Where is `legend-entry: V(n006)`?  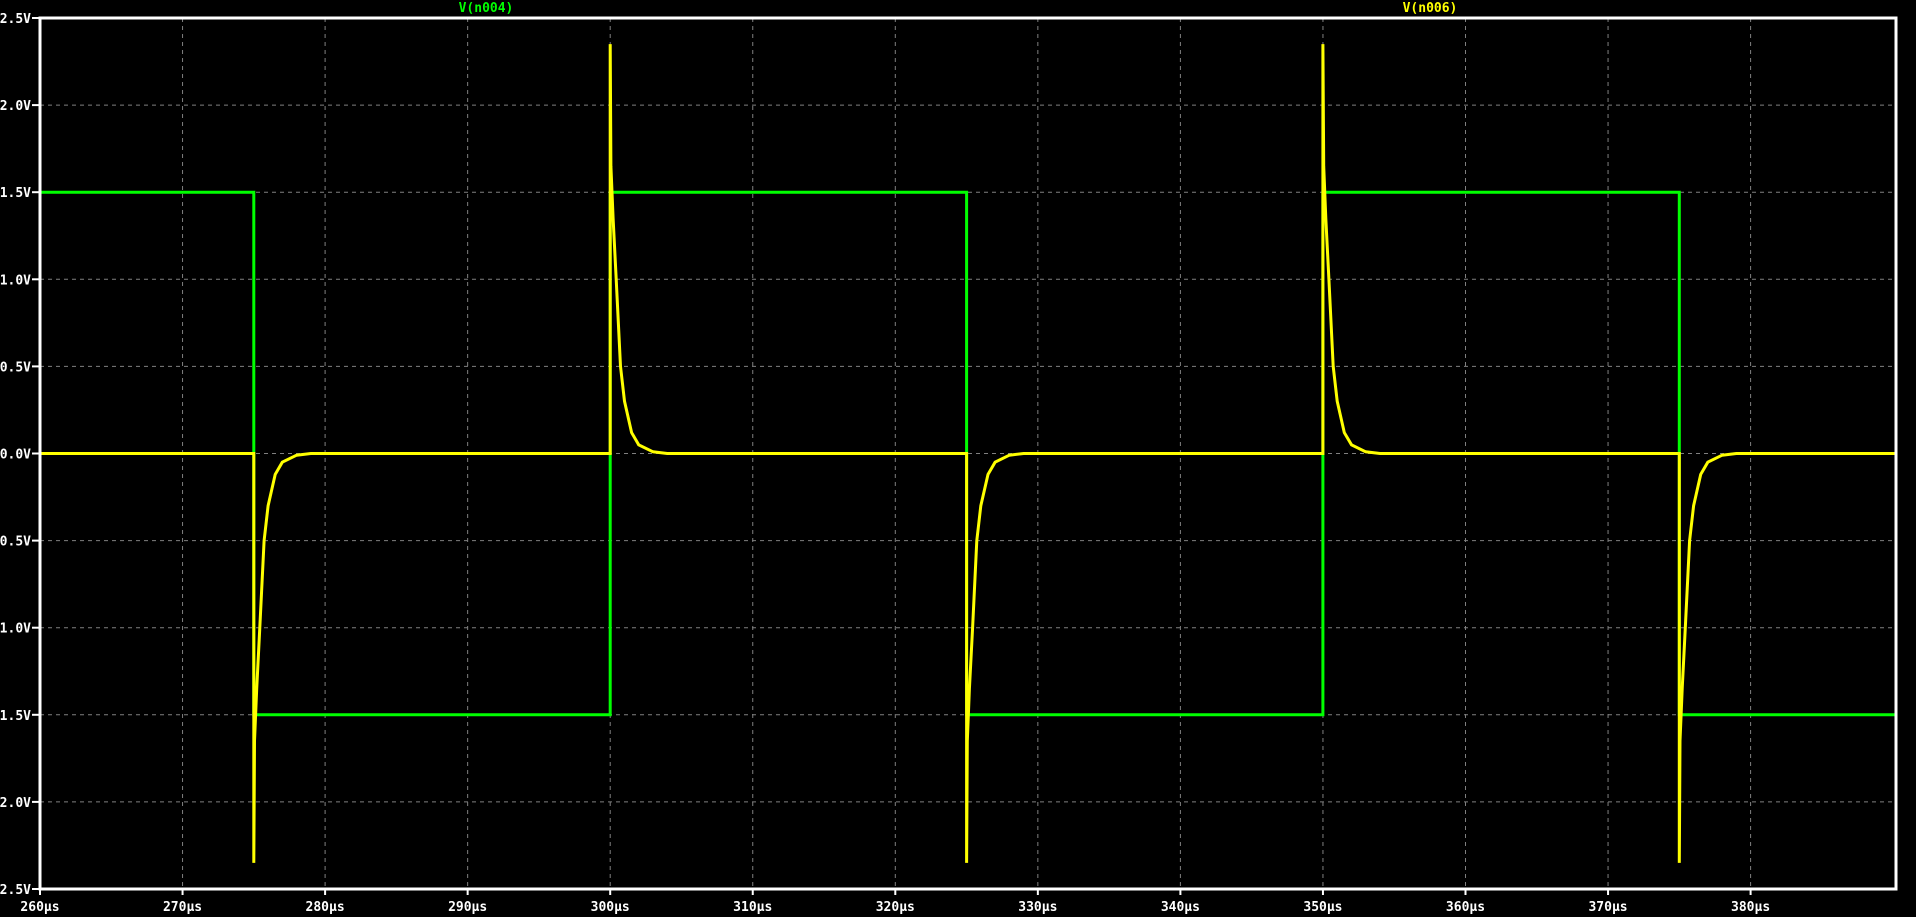
legend-entry: V(n006) is located at coordinates (1430, 8).